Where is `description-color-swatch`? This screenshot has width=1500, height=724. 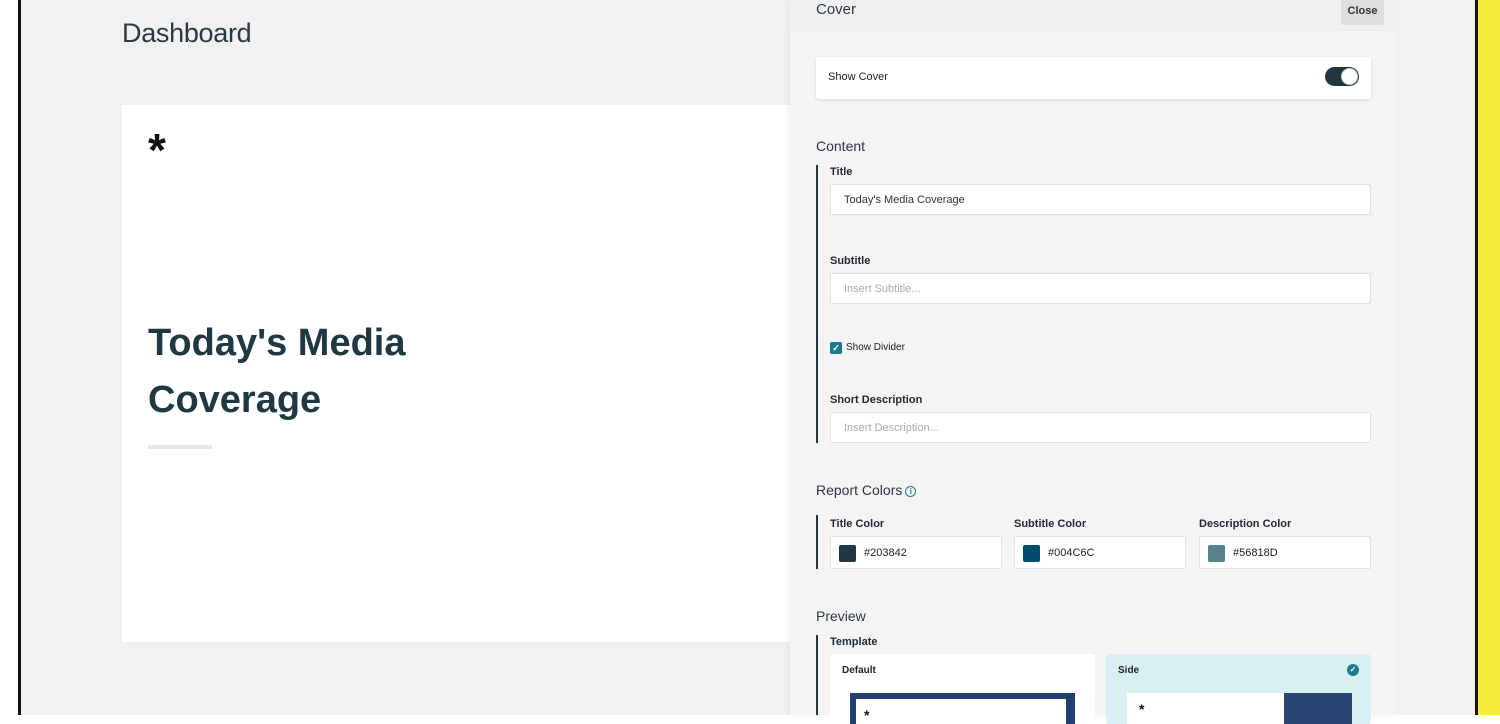 description-color-swatch is located at coordinates (1216, 553).